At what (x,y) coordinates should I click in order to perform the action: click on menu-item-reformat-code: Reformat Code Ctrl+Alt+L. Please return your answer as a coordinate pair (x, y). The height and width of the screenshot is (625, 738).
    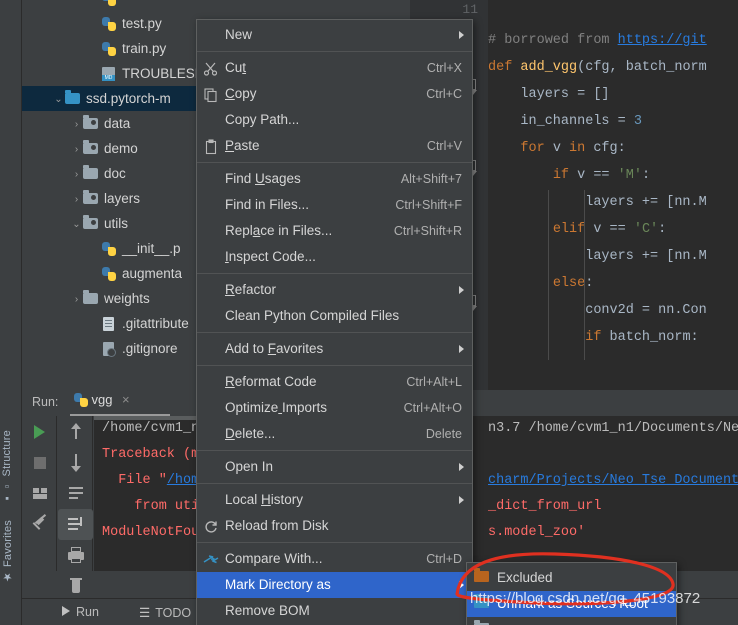
    Looking at the image, I should click on (334, 382).